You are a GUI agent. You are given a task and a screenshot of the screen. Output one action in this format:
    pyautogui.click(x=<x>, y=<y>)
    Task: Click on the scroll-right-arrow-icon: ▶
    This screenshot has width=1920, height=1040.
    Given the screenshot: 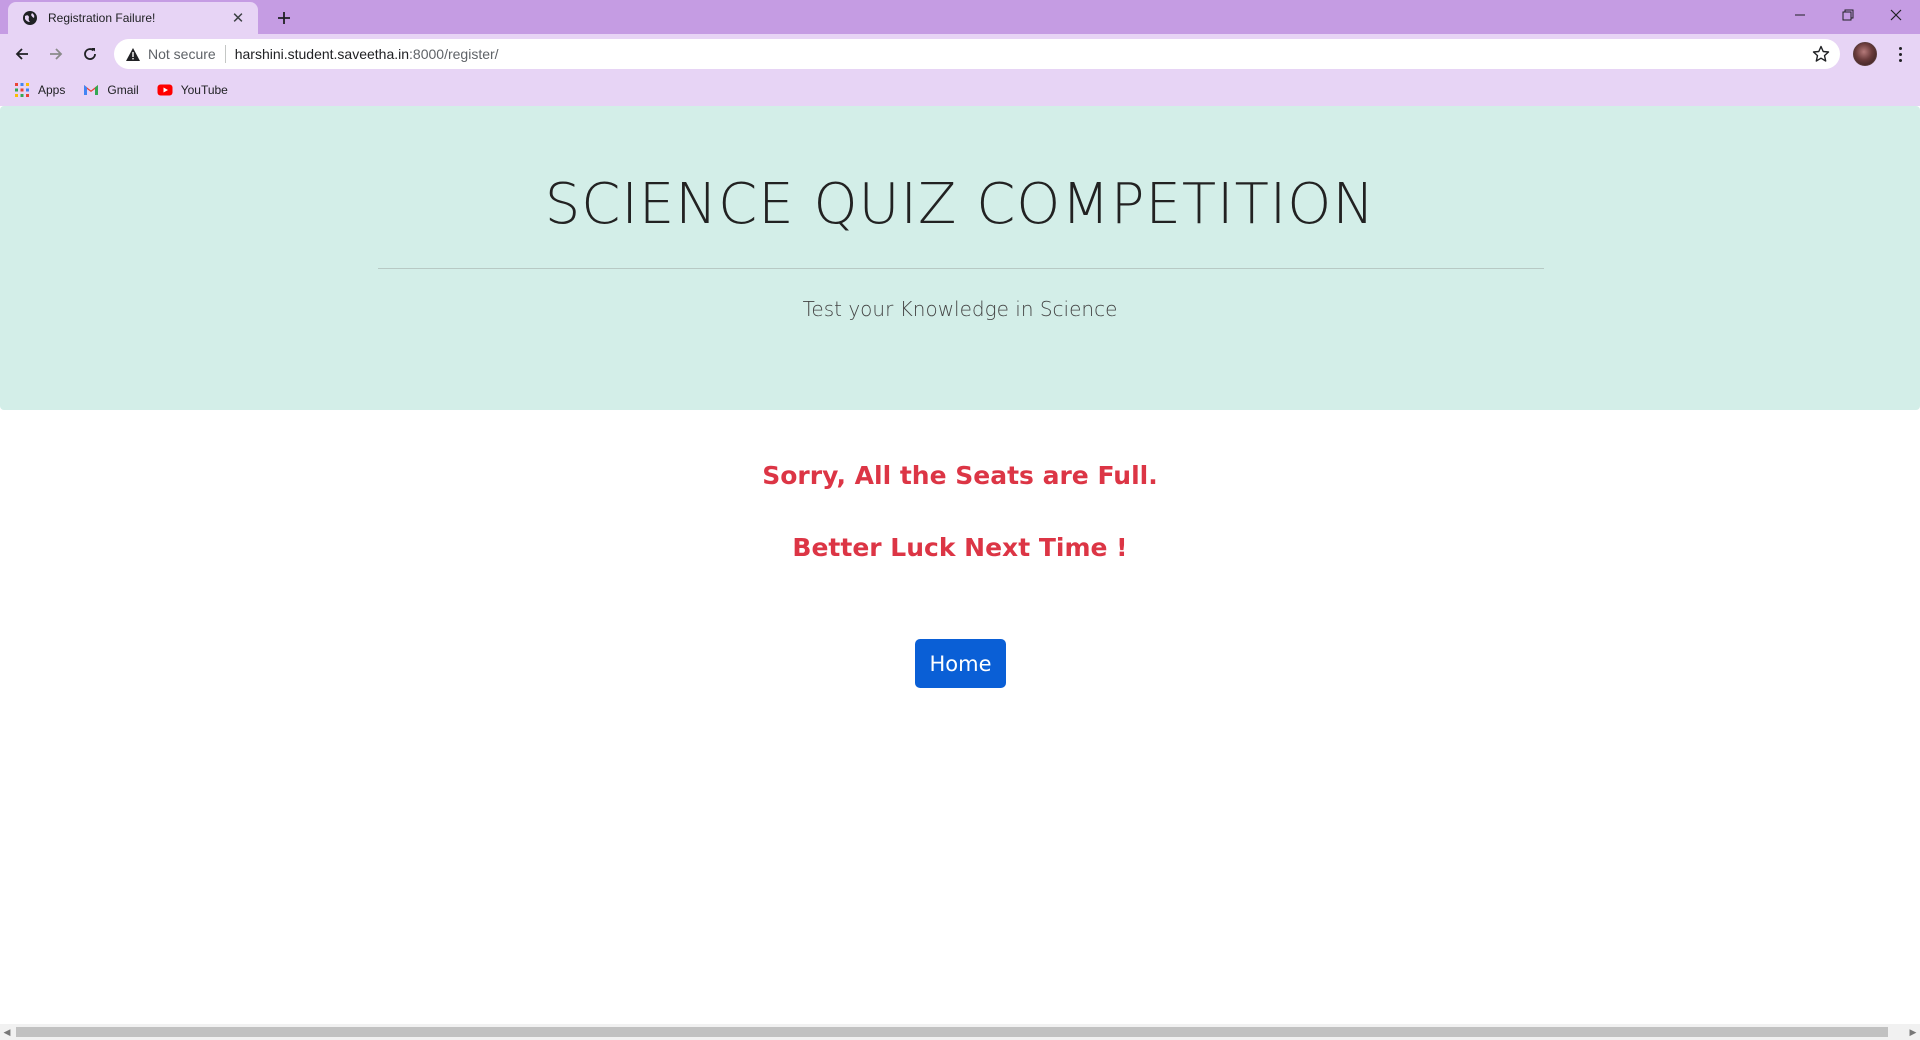 What is the action you would take?
    pyautogui.click(x=1913, y=1032)
    